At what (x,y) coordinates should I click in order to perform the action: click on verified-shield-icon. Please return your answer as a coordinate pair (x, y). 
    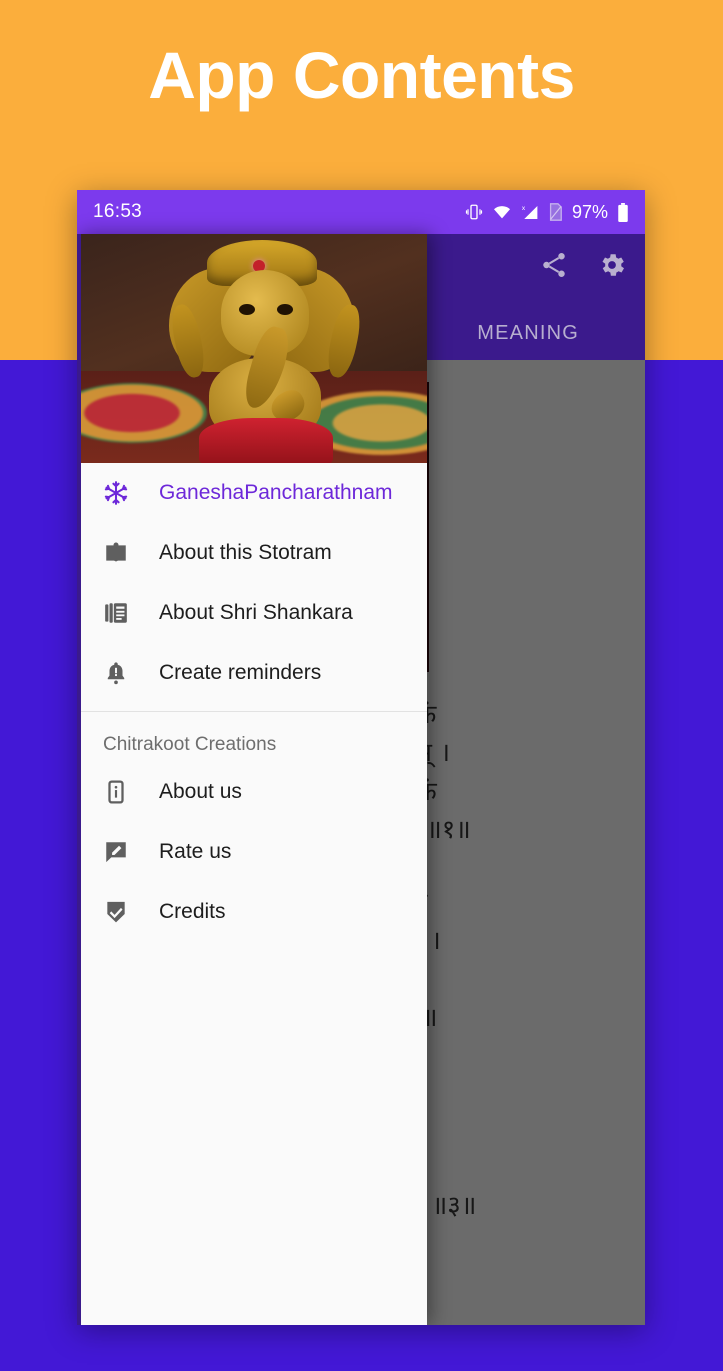
    Looking at the image, I should click on (123, 912).